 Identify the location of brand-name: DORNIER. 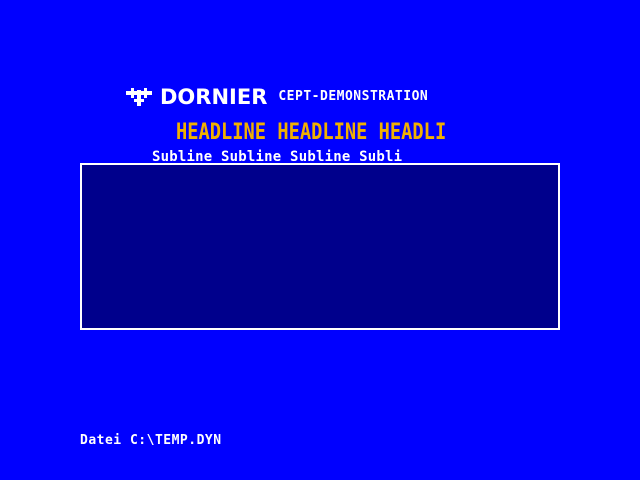
(214, 97).